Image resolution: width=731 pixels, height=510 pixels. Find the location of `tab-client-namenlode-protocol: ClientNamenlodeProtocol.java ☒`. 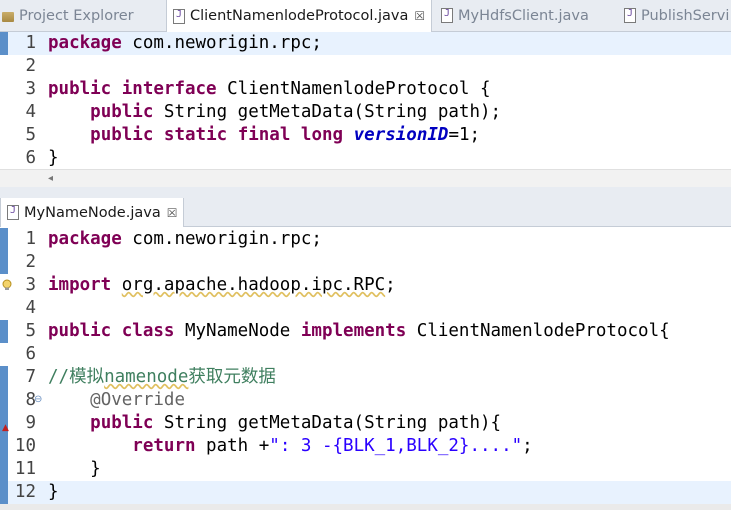

tab-client-namenlode-protocol: ClientNamenlodeProtocol.java ☒ is located at coordinates (299, 16).